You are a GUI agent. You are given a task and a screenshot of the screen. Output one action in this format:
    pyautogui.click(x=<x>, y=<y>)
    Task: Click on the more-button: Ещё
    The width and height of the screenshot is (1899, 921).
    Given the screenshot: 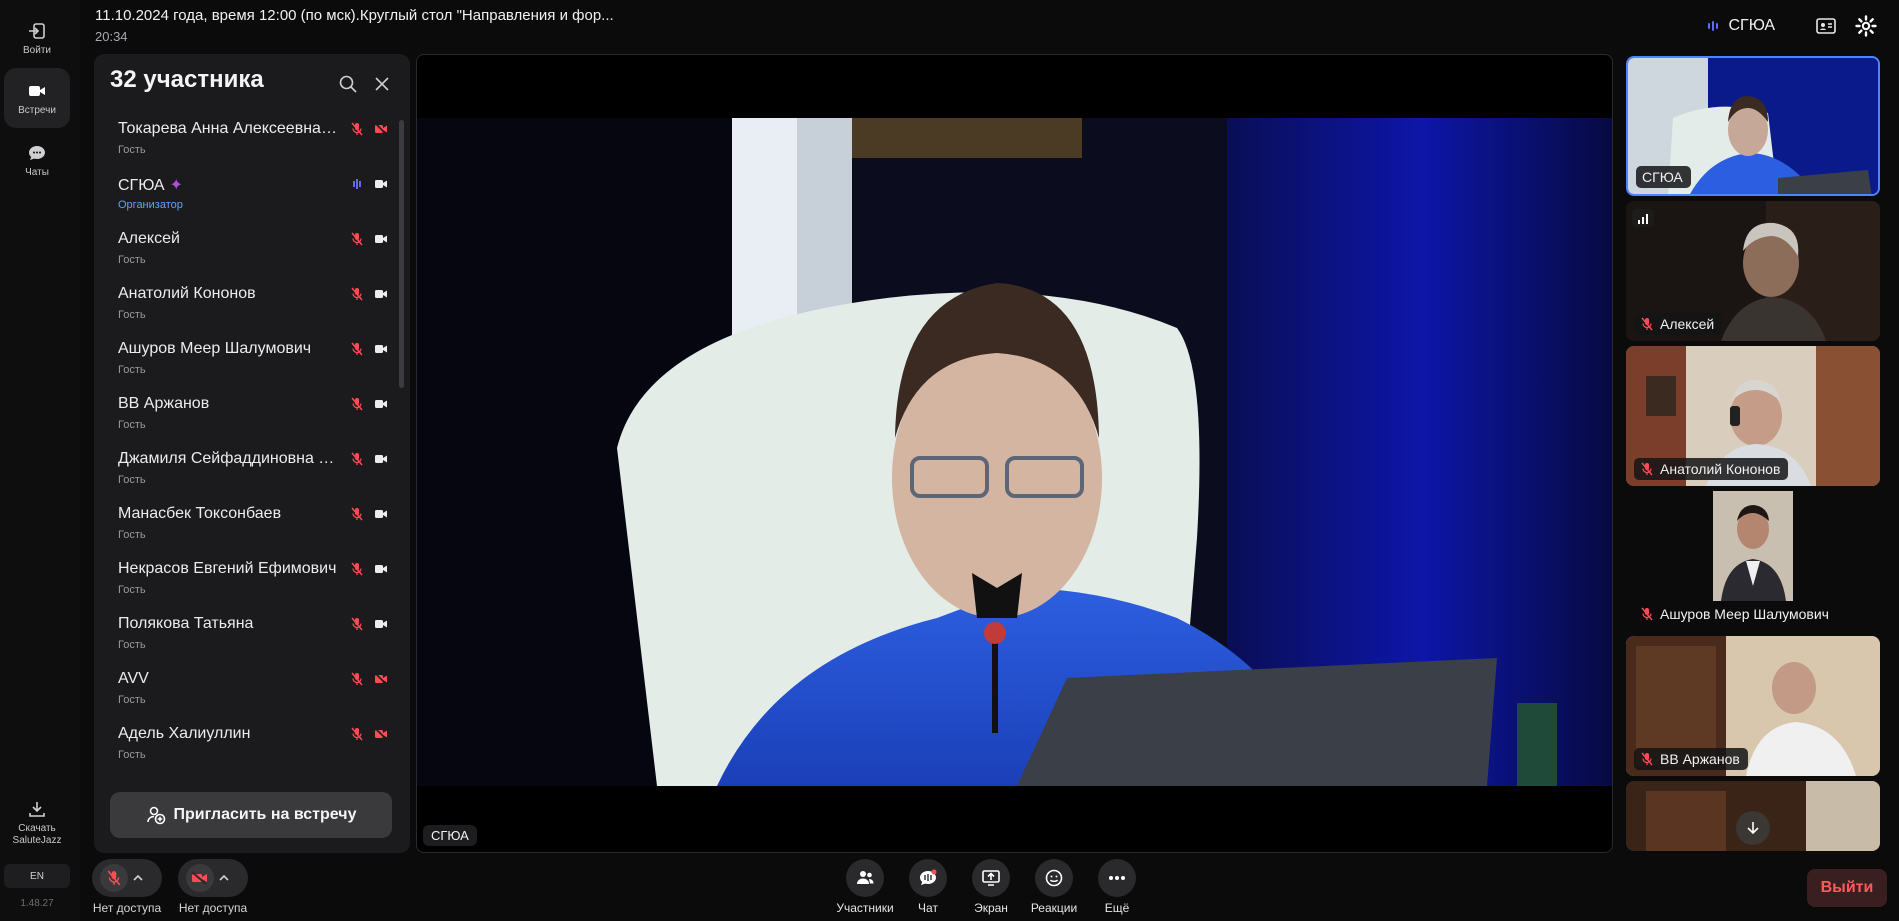 What is the action you would take?
    pyautogui.click(x=1117, y=887)
    